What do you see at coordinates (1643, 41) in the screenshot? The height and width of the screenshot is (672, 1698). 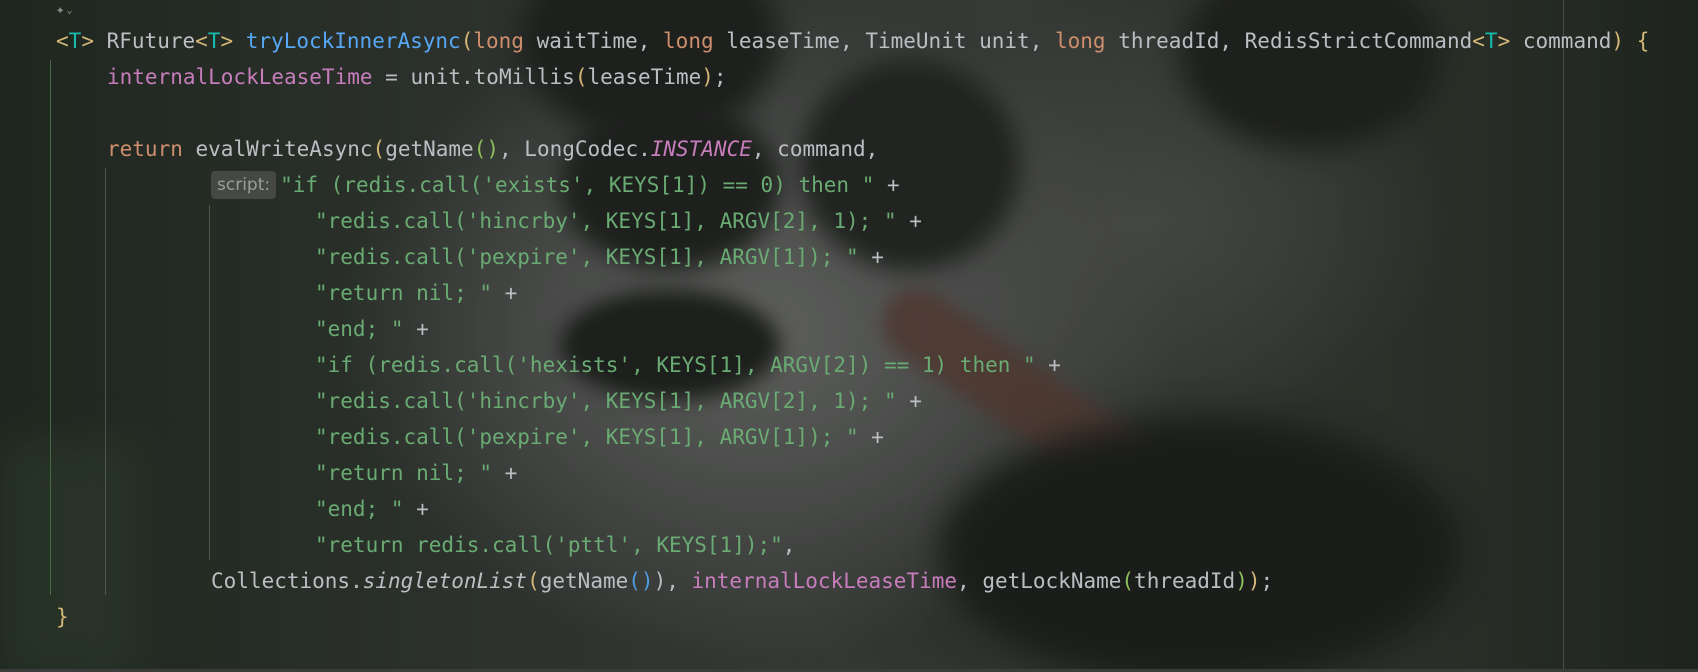 I see `open-brace: {` at bounding box center [1643, 41].